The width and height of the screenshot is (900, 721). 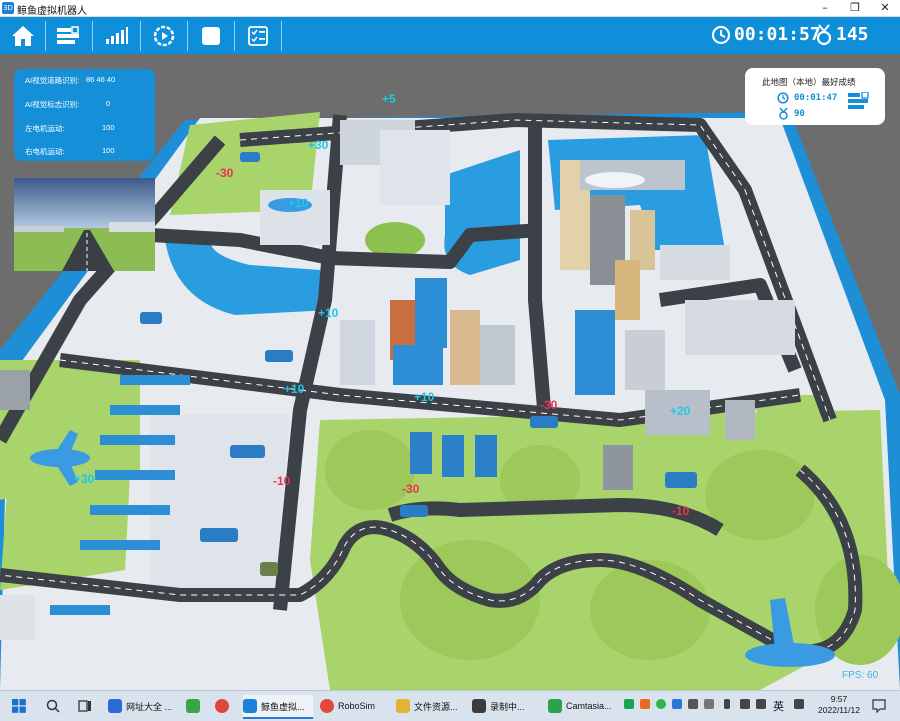 What do you see at coordinates (879, 706) in the screenshot?
I see `notification-icon` at bounding box center [879, 706].